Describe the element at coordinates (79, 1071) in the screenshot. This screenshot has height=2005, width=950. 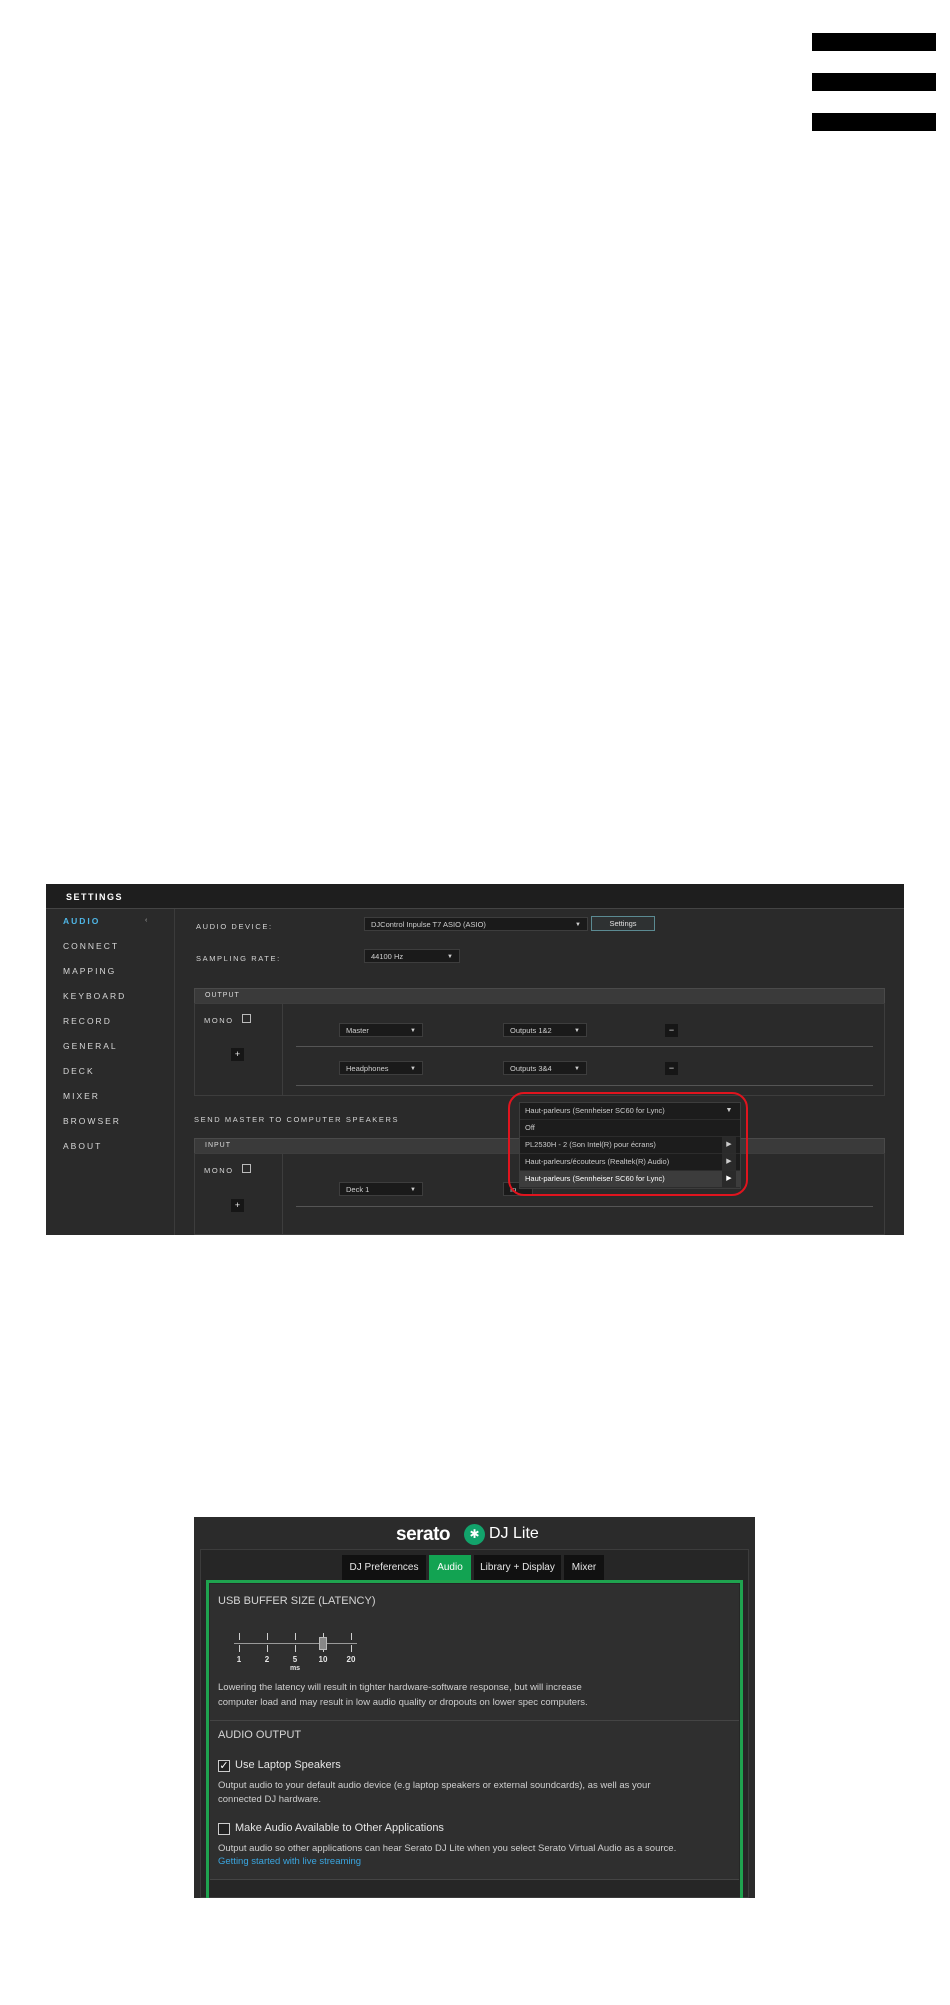
I see `sidebar-item-deck: DECK` at that location.